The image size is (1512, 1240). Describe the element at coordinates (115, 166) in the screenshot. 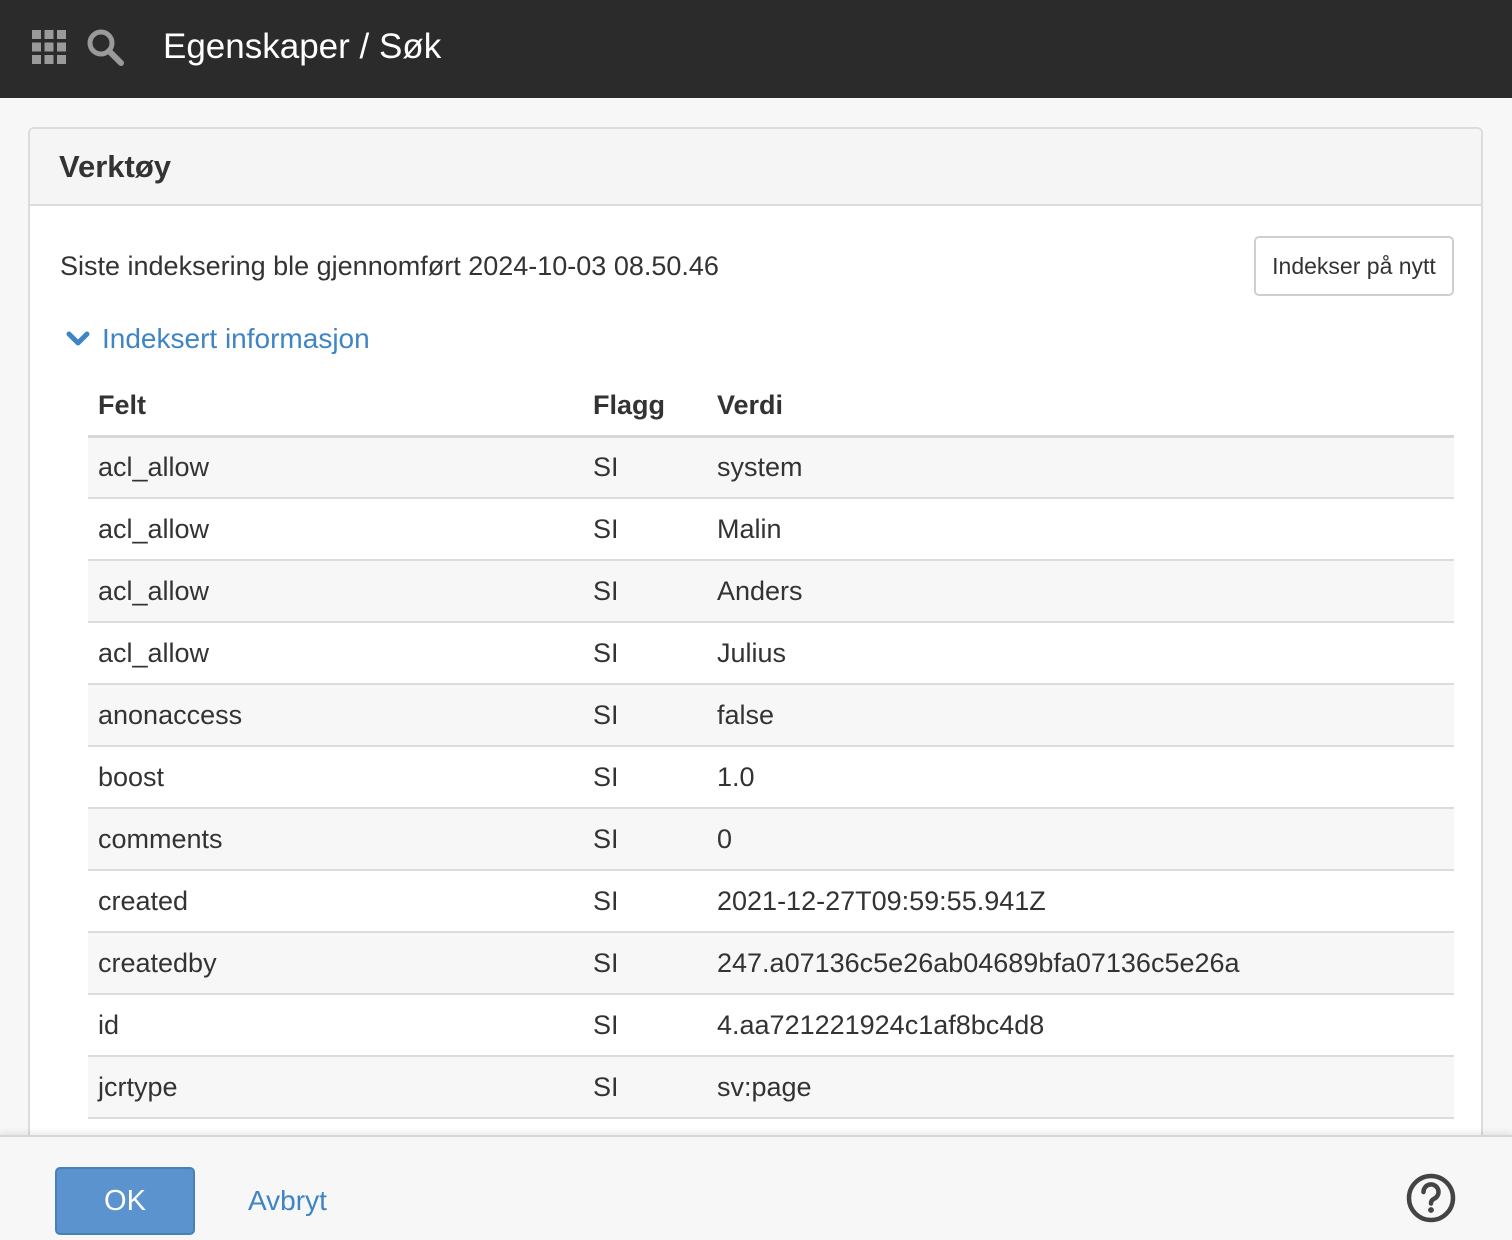

I see `panel-title: Verktøy` at that location.